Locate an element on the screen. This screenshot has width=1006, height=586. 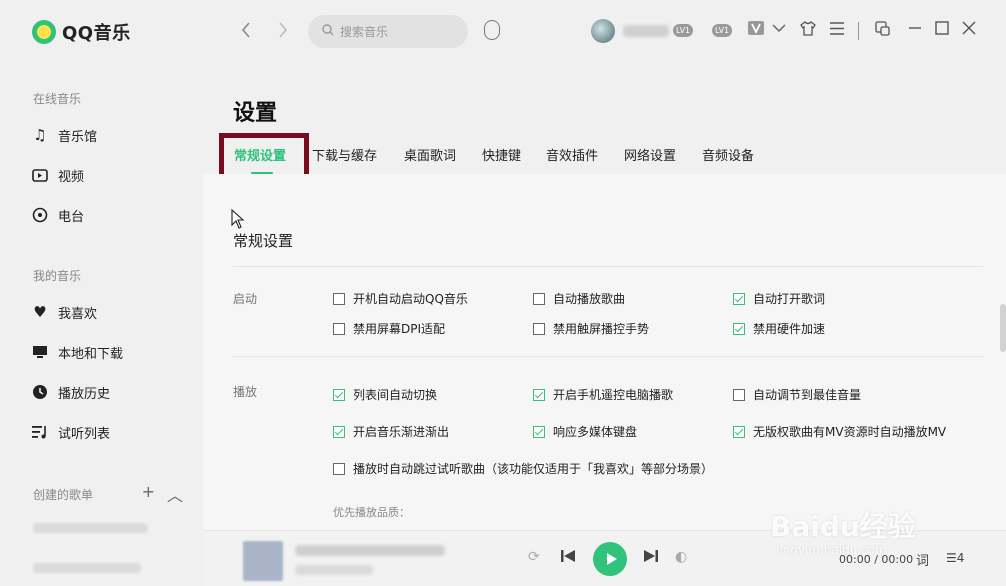
sidebar-item-label: 本地和下载 is located at coordinates (91, 354).